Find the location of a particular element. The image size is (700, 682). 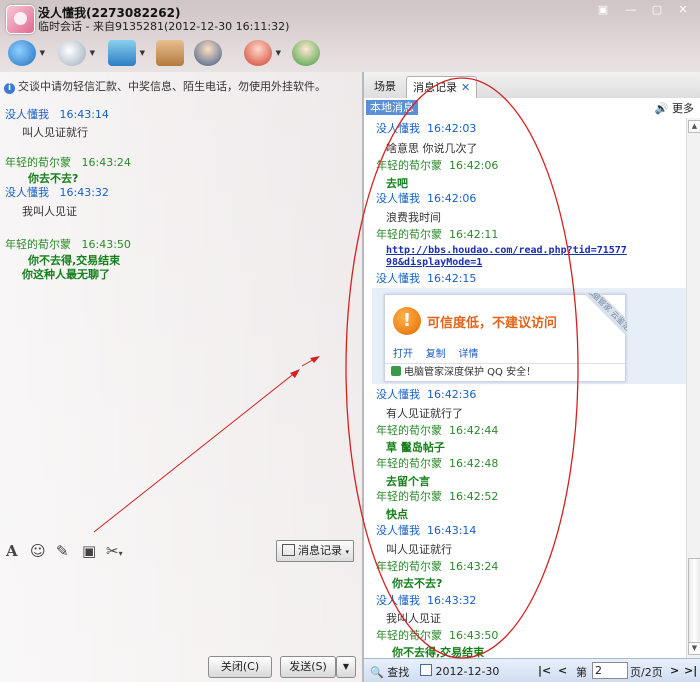

more-button: 🔊 更多 is located at coordinates (674, 108).